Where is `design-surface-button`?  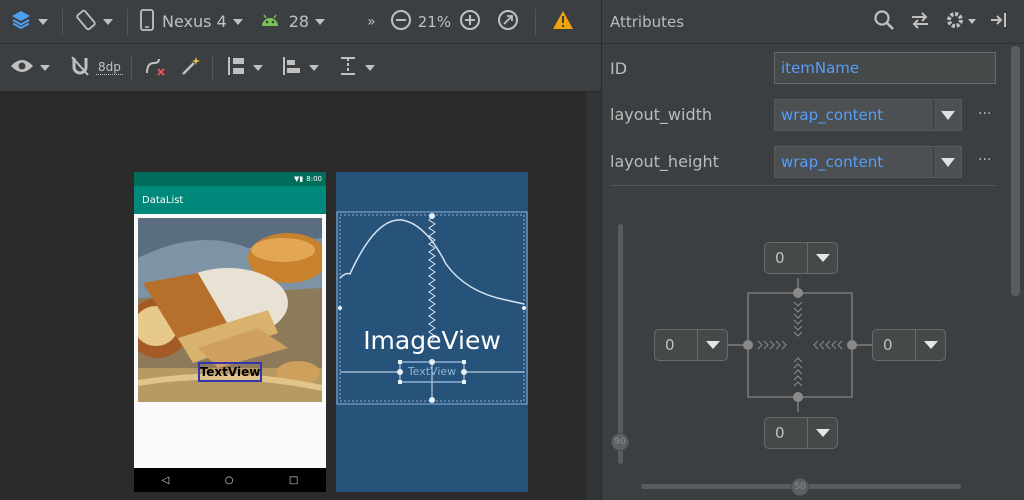 design-surface-button is located at coordinates (29, 21).